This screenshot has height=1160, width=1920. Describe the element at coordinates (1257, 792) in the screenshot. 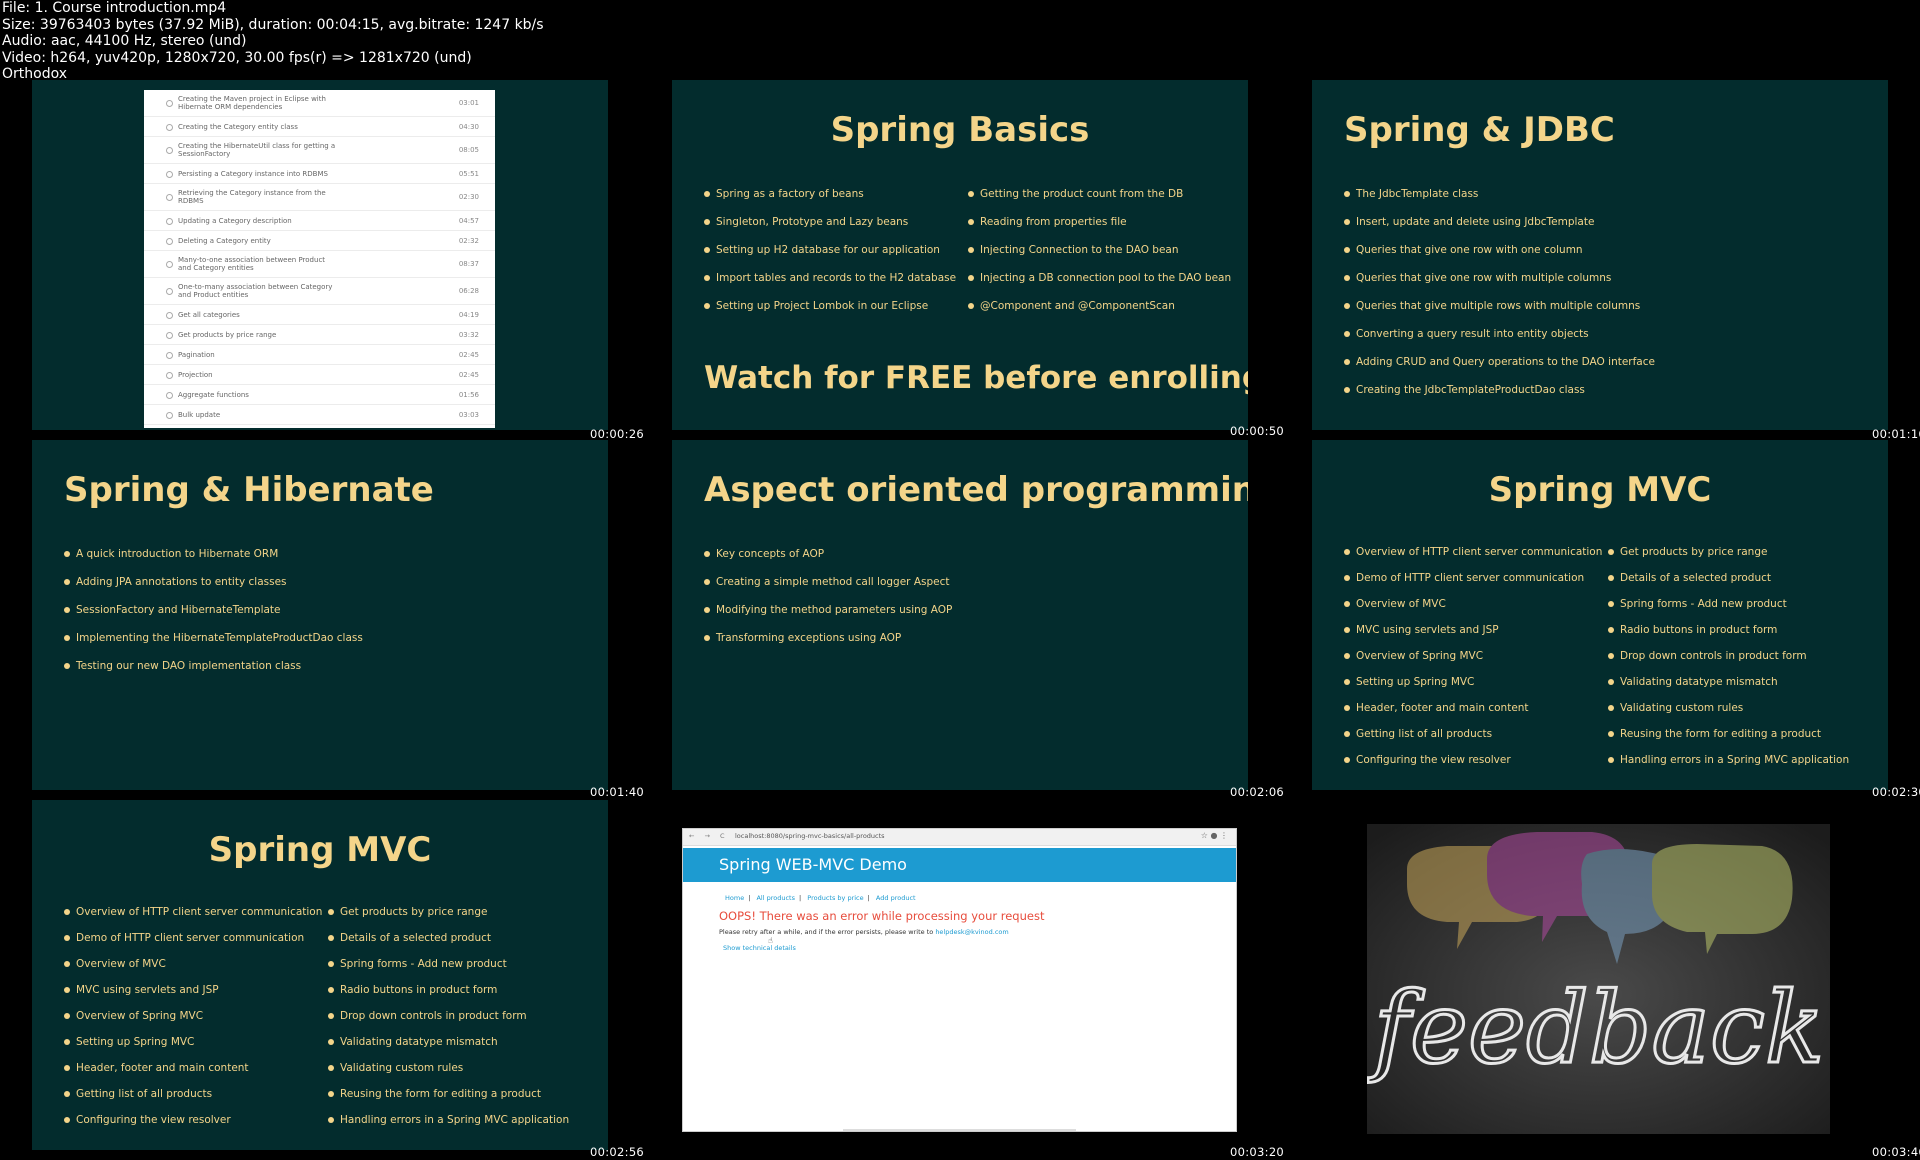

I see `timestamp-5: 00:02:06` at that location.